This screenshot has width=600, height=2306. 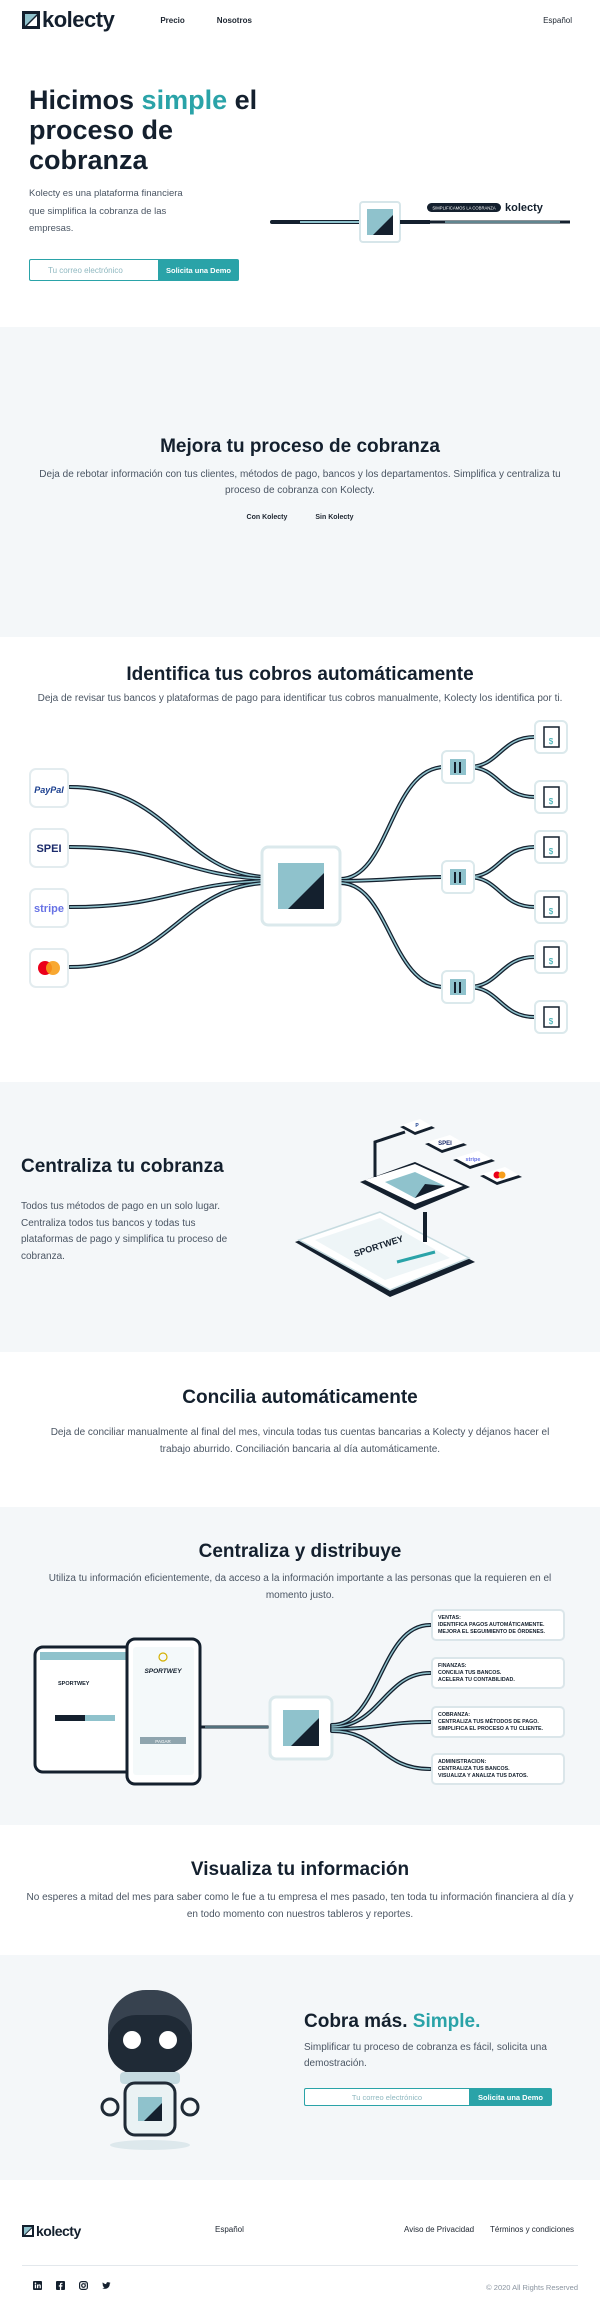 What do you see at coordinates (60, 2285) in the screenshot?
I see `facebook-icon` at bounding box center [60, 2285].